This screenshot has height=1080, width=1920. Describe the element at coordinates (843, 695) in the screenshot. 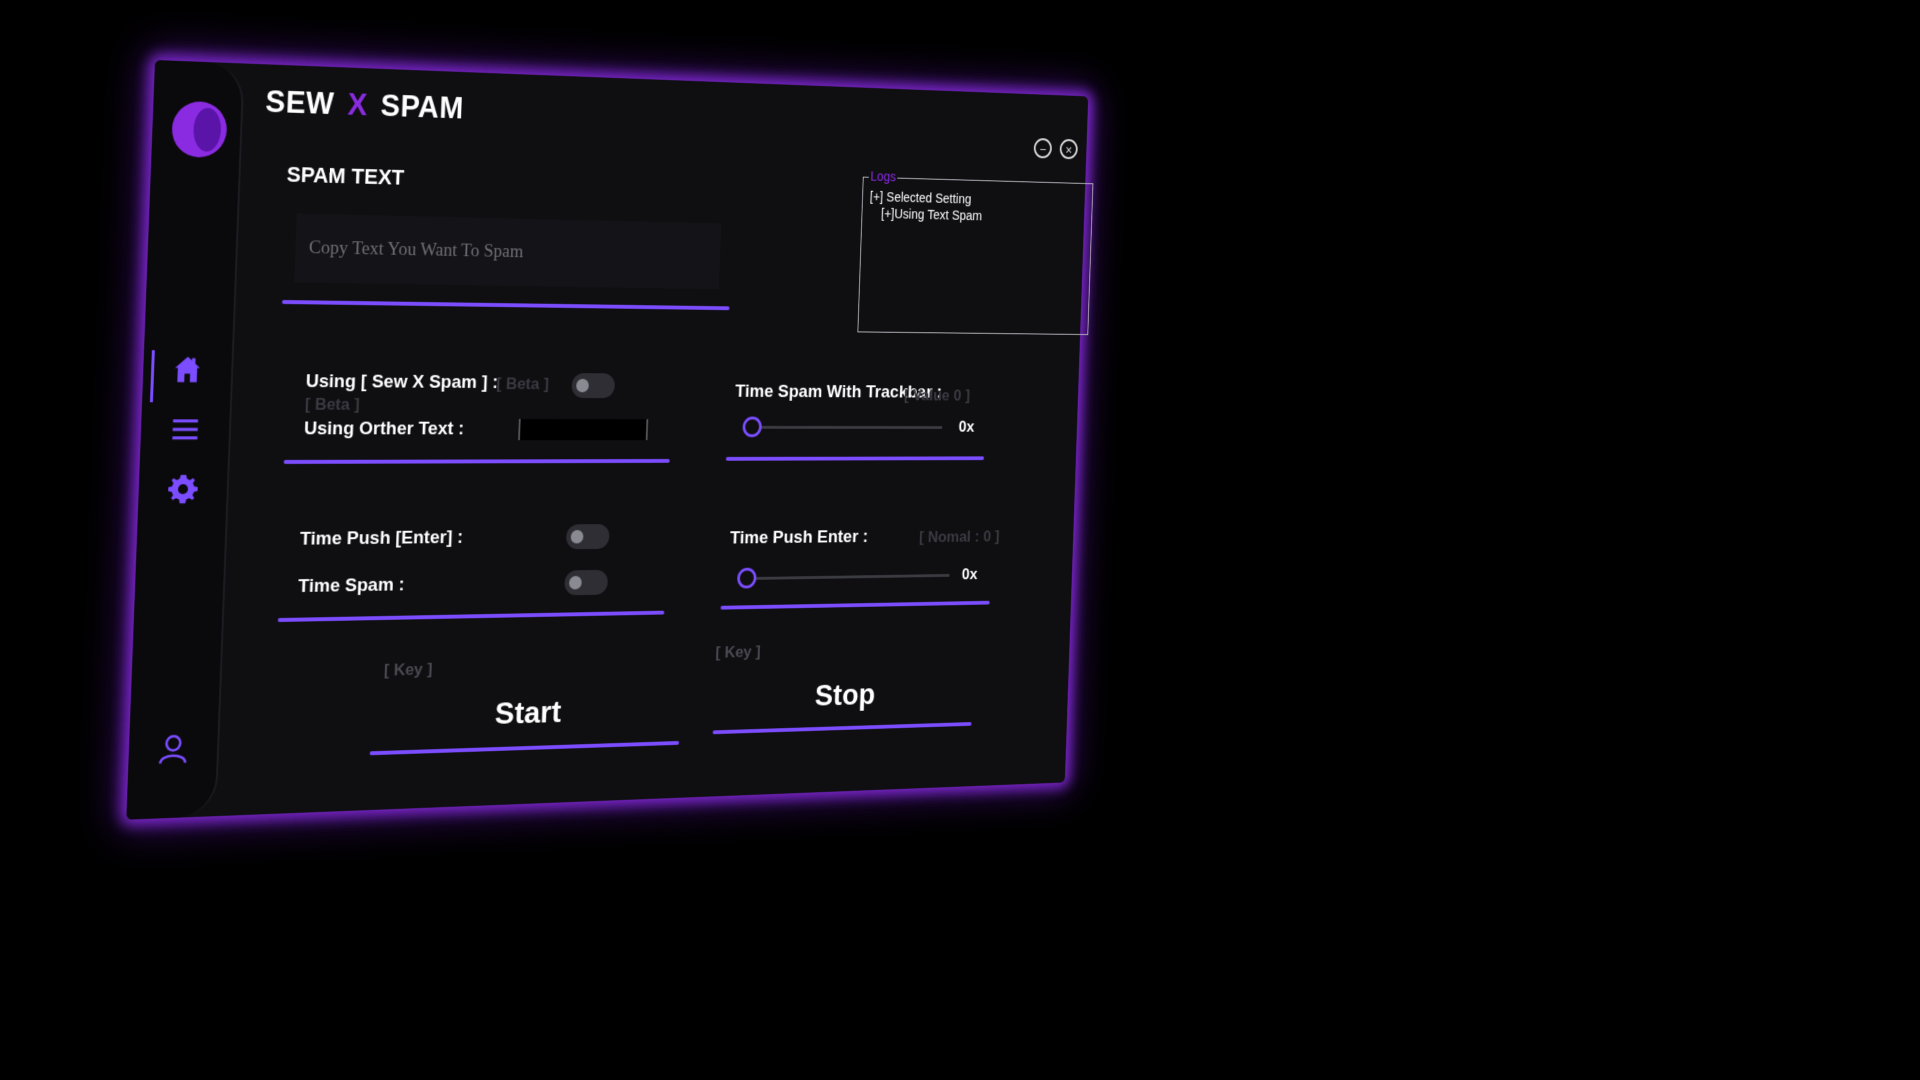

I see `stop-button: Stop` at that location.